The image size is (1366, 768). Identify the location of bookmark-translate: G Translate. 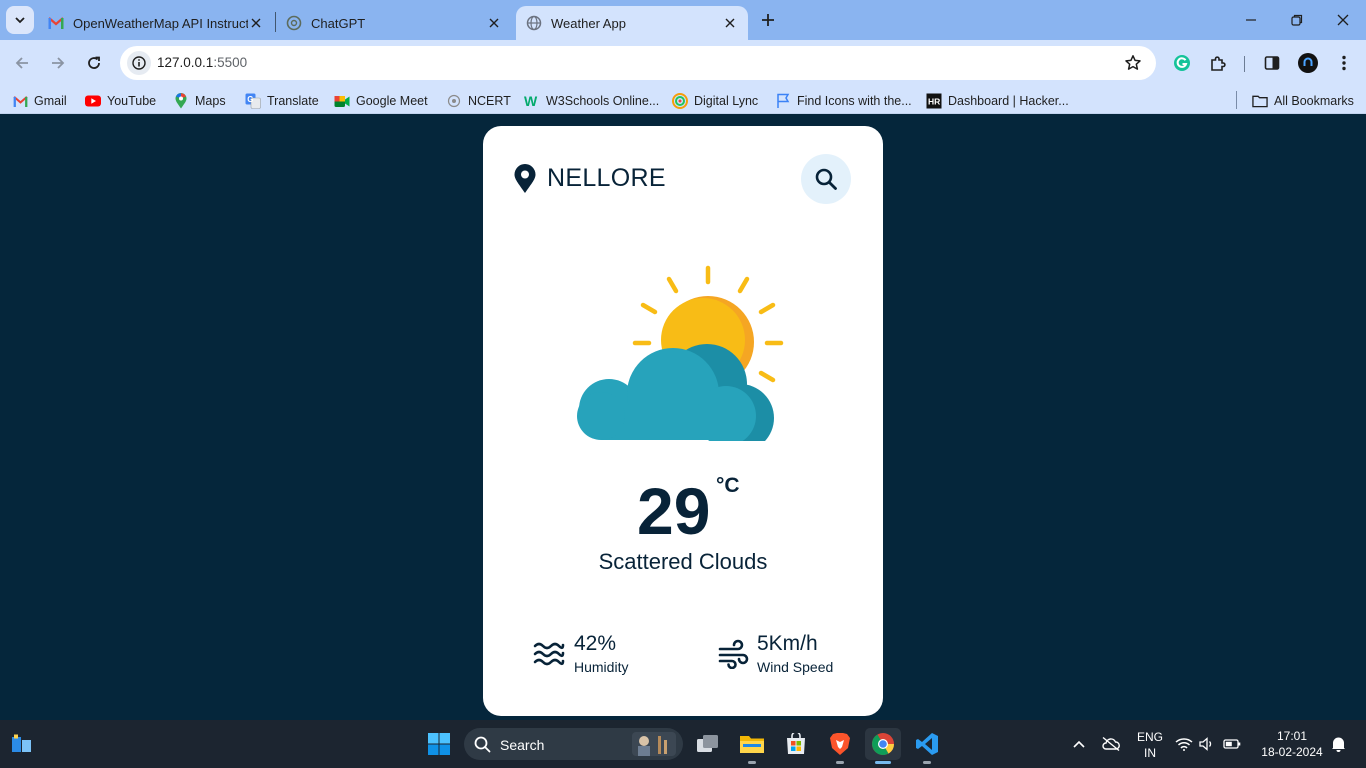
(282, 101).